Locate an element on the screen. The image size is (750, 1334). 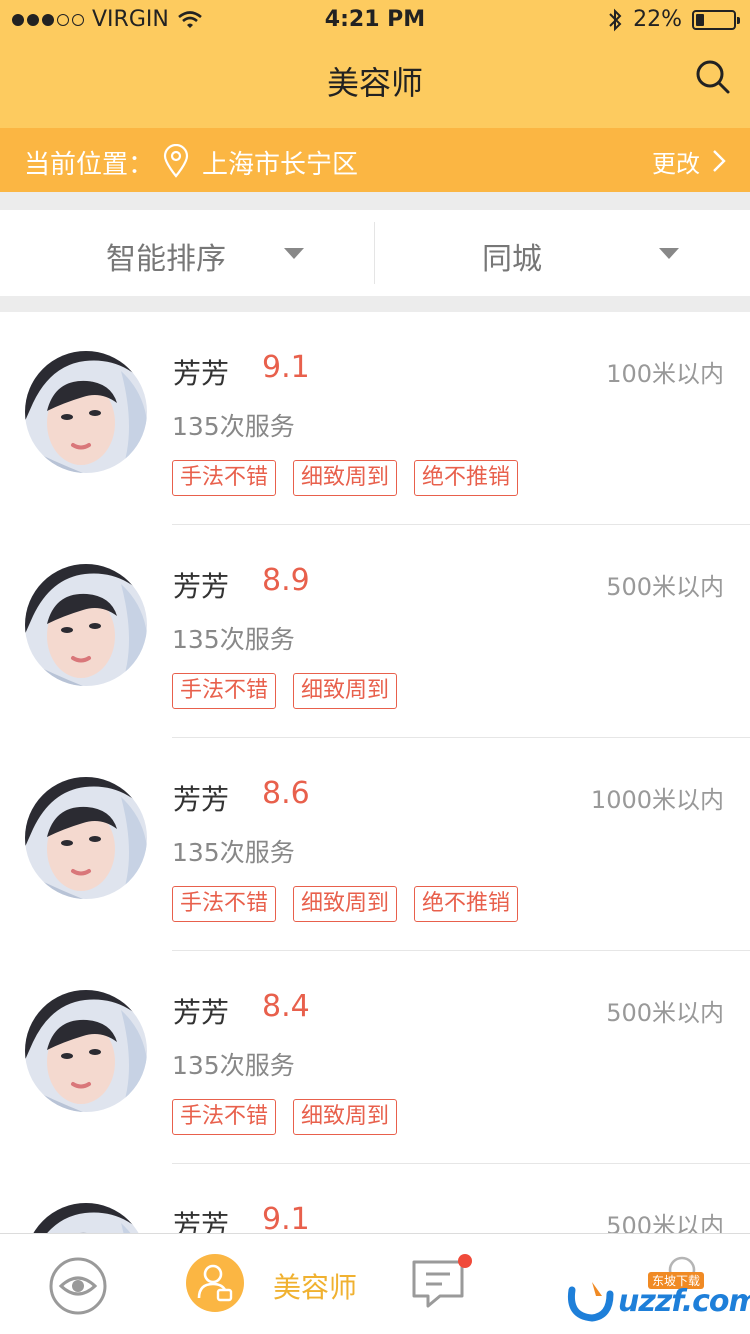
change-location-button: 更改 is located at coordinates (676, 161).